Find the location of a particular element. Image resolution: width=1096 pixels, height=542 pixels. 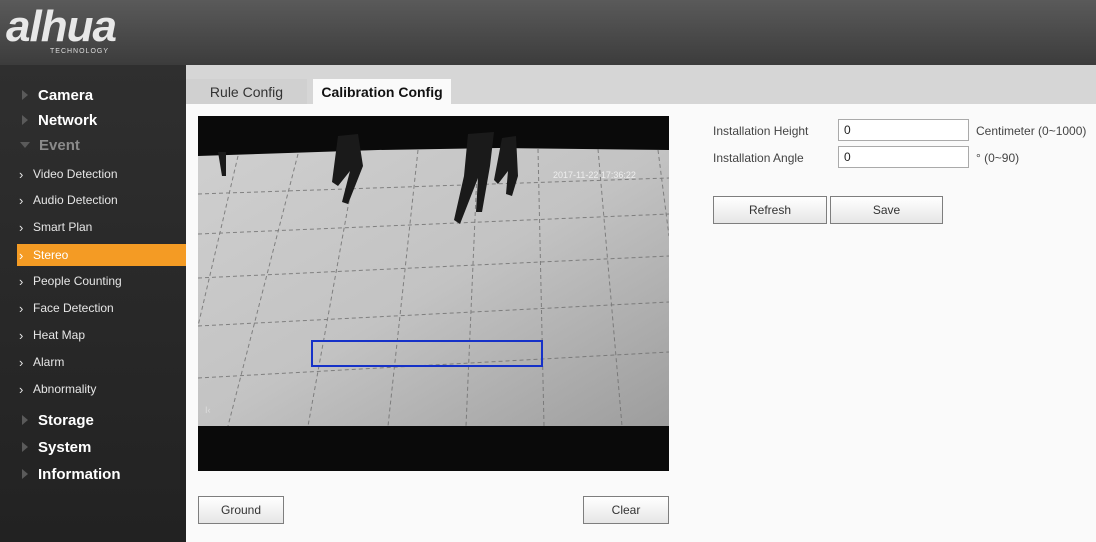

nav-event-label: Event is located at coordinates (59, 145).